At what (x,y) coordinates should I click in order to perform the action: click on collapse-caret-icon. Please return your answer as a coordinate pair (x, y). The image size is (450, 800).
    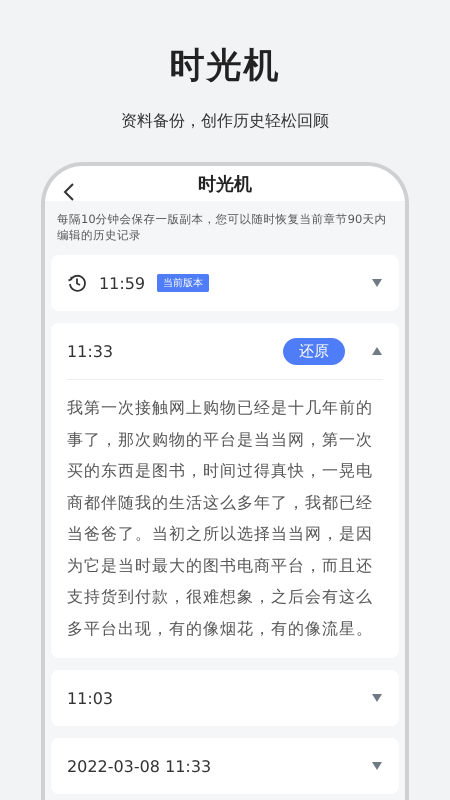
    Looking at the image, I should click on (377, 351).